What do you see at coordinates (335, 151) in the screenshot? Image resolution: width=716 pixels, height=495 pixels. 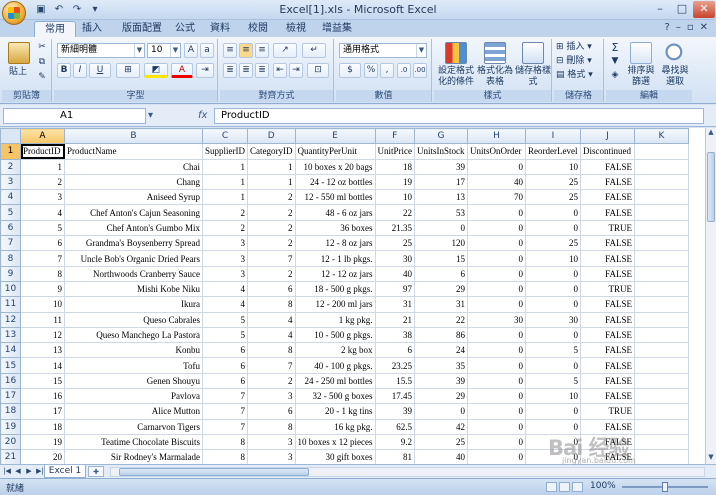 I see `cell-e1: QuantityPerUnit` at bounding box center [335, 151].